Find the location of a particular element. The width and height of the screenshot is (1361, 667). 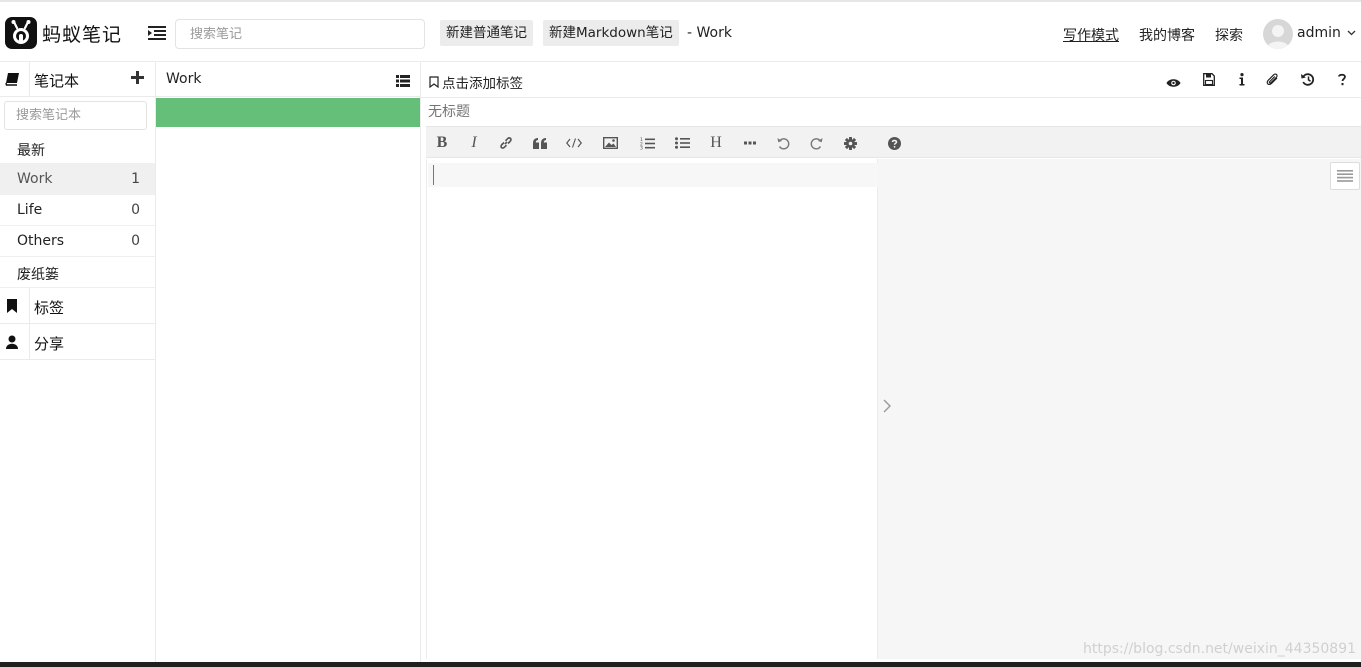

chevron-right-icon is located at coordinates (887, 407).